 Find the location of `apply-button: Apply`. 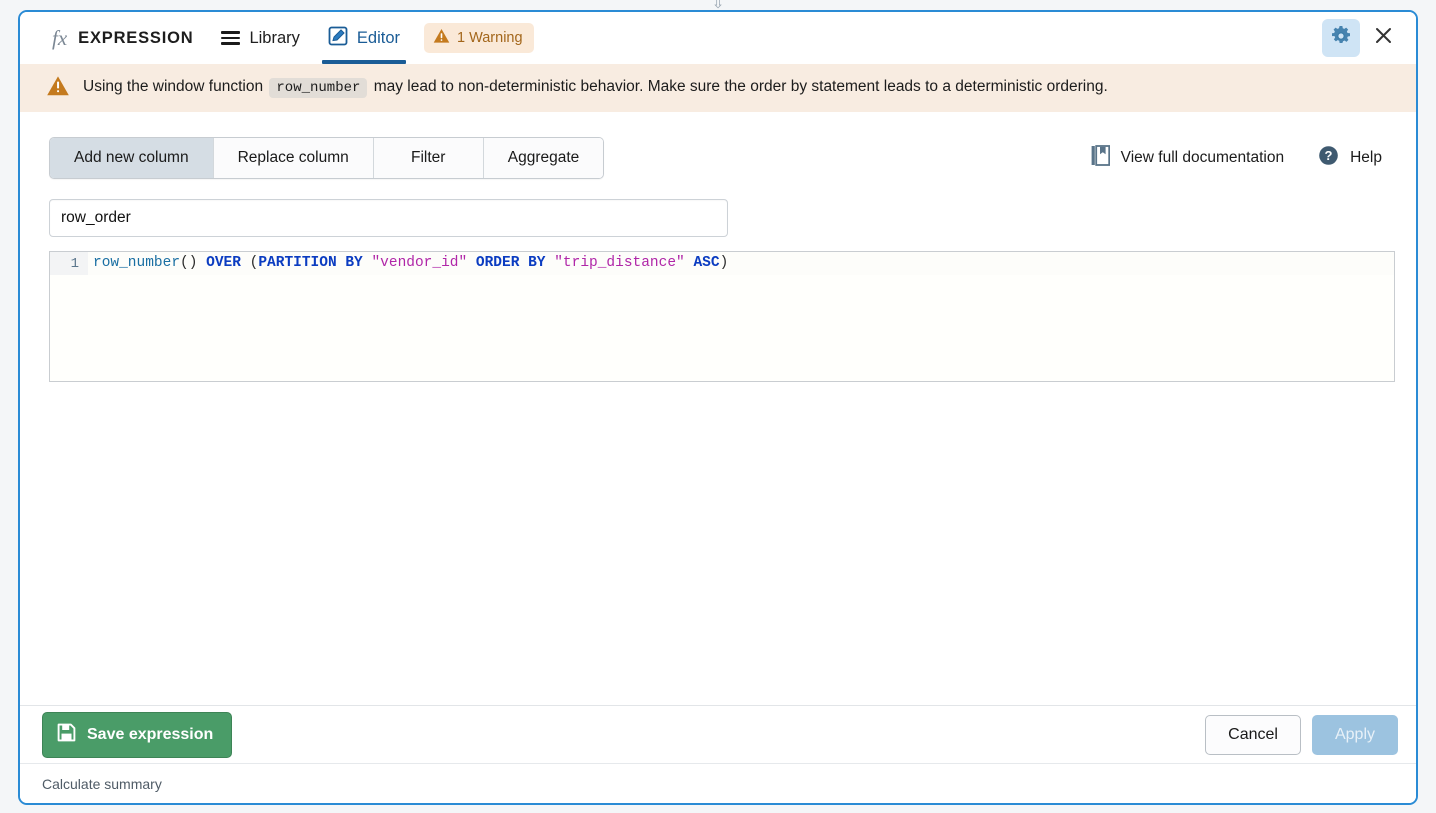

apply-button: Apply is located at coordinates (1354, 734).